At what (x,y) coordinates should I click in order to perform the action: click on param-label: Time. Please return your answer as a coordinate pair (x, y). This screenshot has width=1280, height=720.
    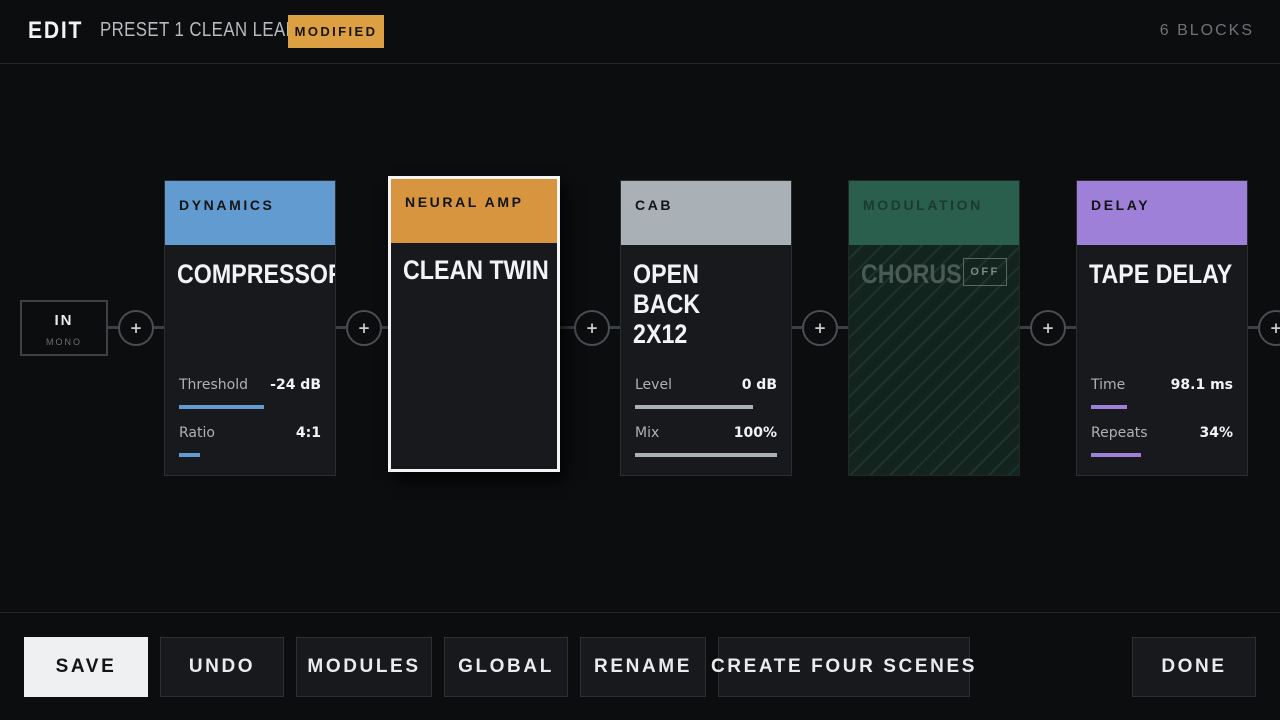
    Looking at the image, I should click on (1108, 385).